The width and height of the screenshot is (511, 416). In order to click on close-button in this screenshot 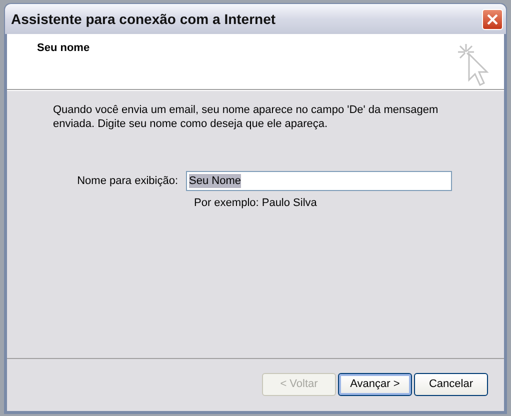, I will do `click(492, 19)`.